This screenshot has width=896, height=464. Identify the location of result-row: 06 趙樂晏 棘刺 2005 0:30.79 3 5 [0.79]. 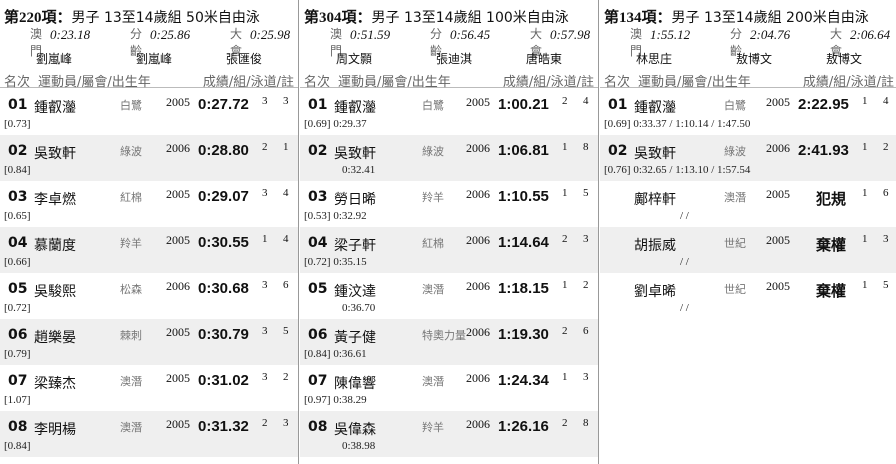
(149, 342).